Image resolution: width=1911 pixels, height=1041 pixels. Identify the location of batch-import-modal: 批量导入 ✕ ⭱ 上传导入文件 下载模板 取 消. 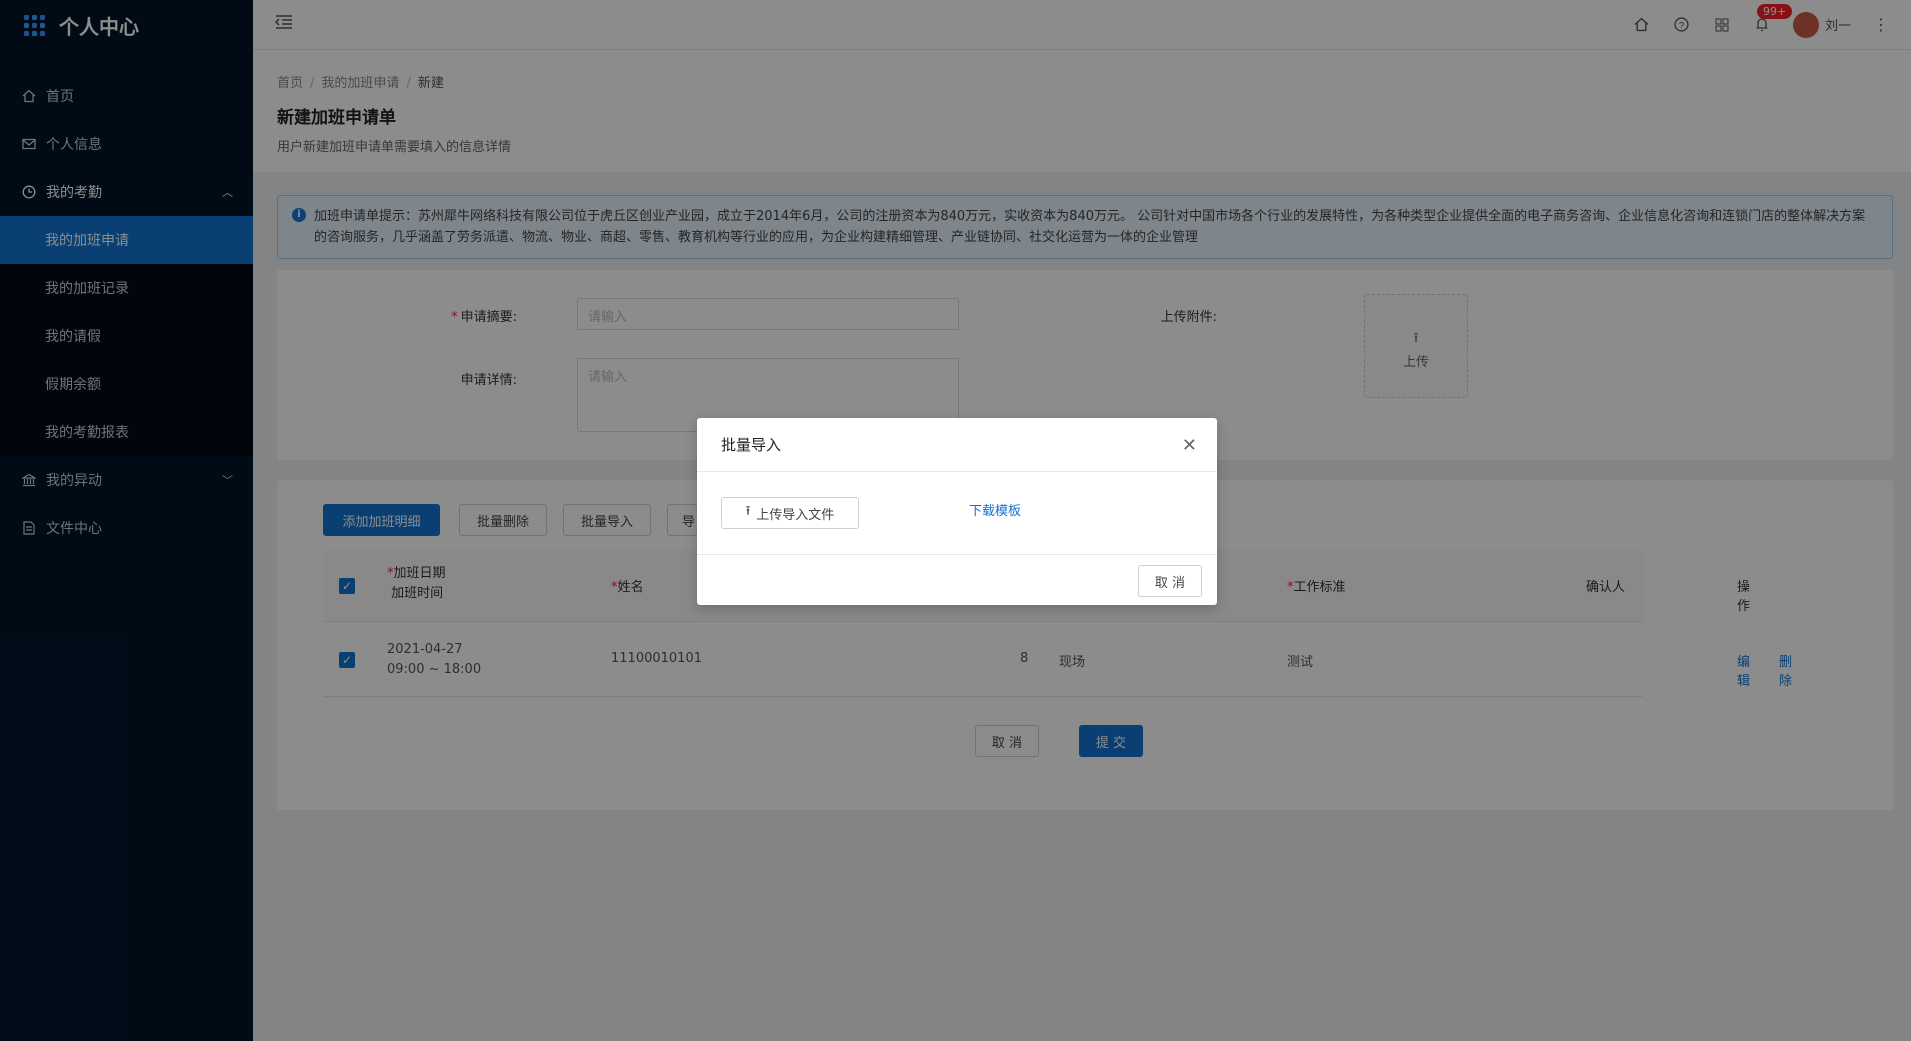
(957, 511).